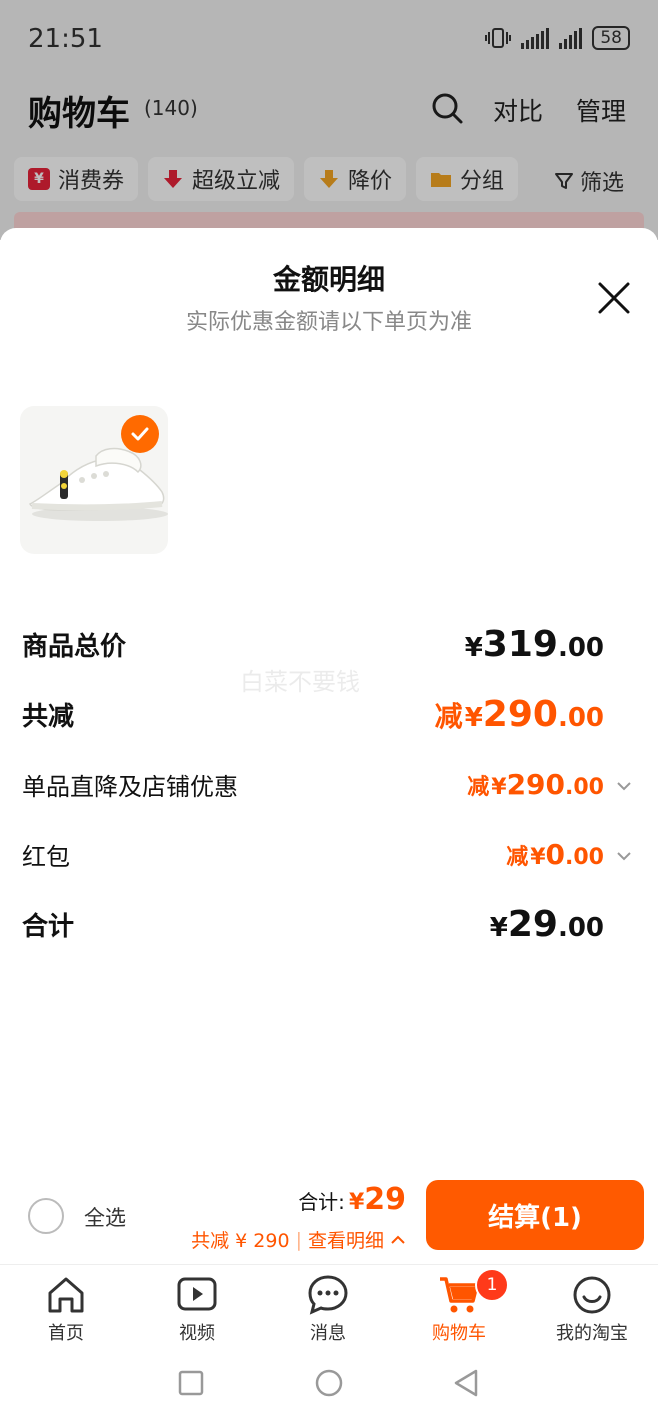 The width and height of the screenshot is (658, 1416). I want to click on subtotal-label: 商品总价, so click(74, 647).